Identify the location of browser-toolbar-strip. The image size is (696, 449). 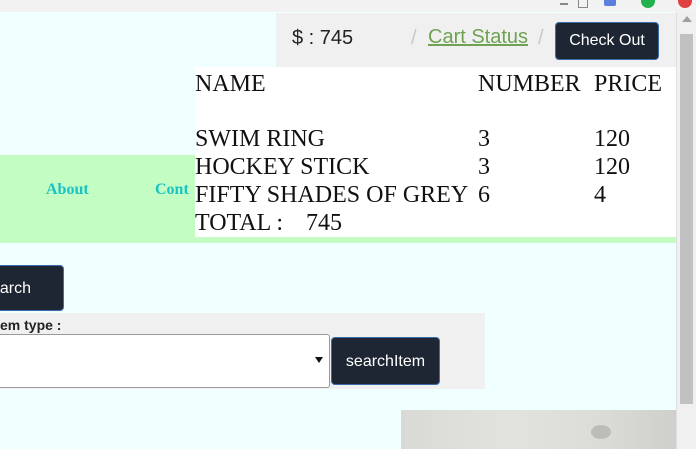
(348, 6).